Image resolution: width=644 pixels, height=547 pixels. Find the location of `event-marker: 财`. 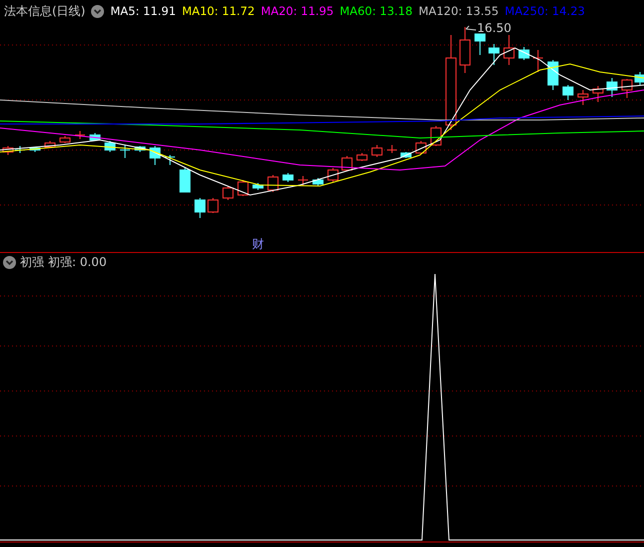

event-marker: 财 is located at coordinates (258, 244).